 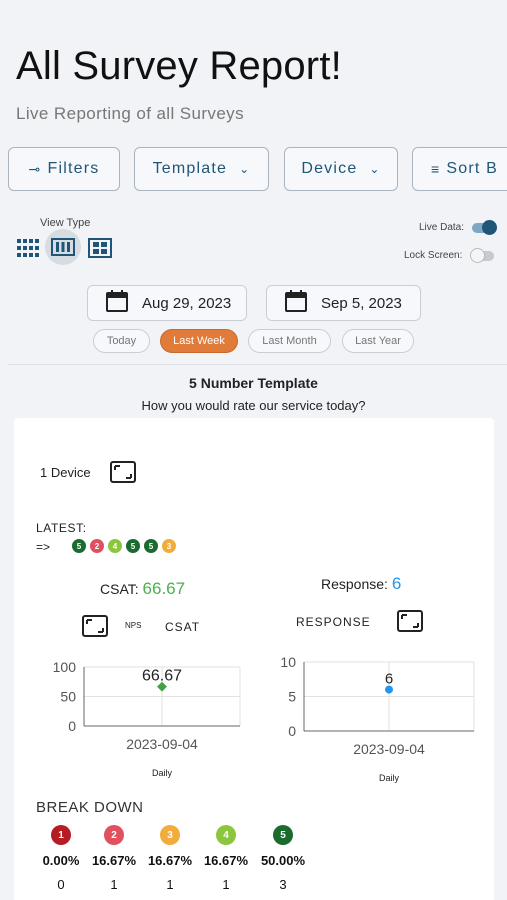 I want to click on sort-button: ≡ Sort B, so click(x=459, y=169).